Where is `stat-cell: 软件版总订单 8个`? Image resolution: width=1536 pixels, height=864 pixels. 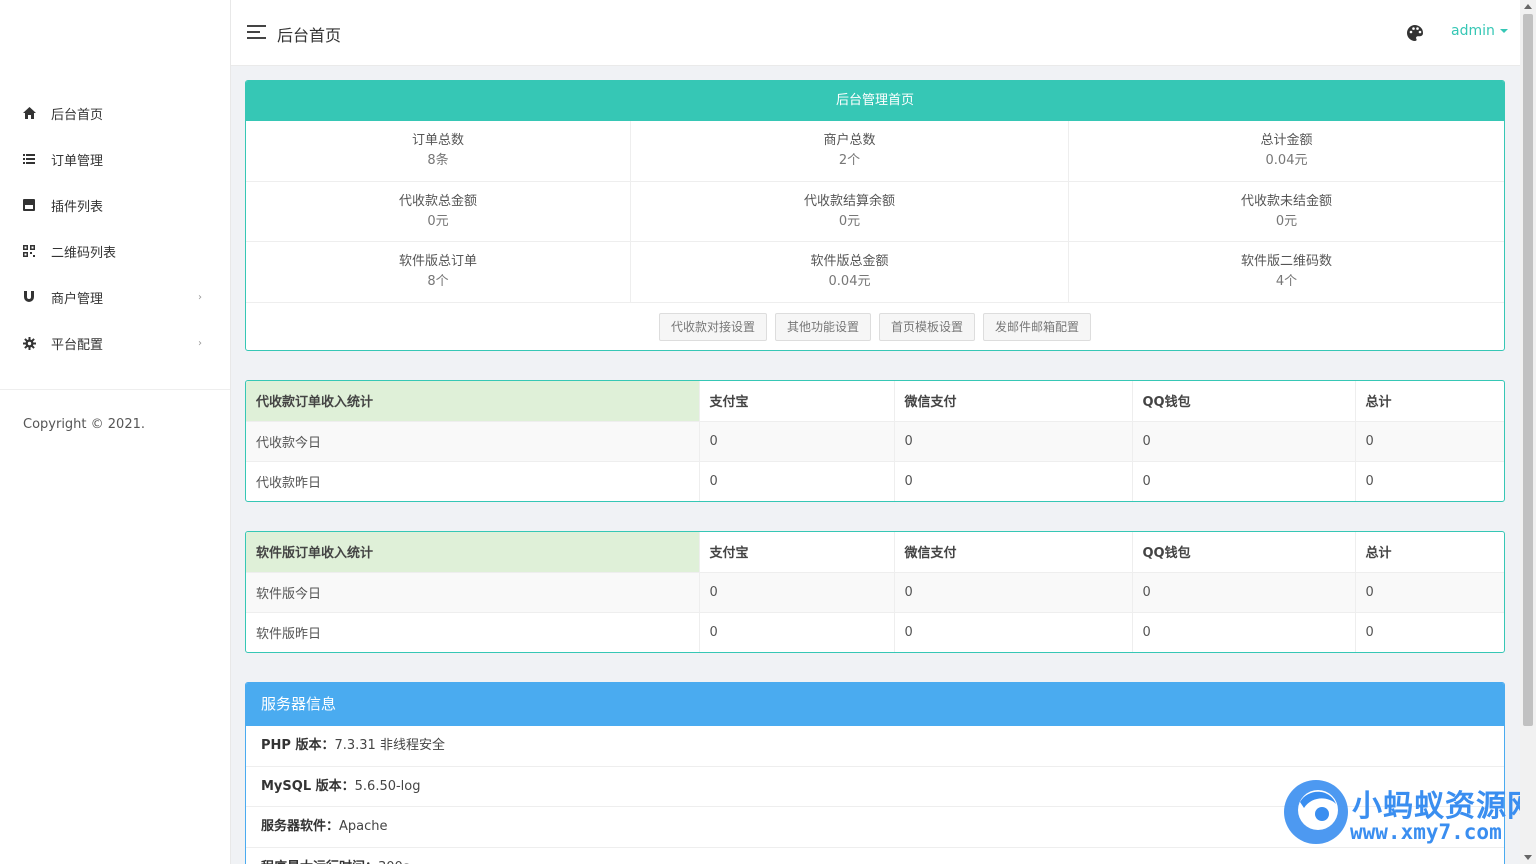 stat-cell: 软件版总订单 8个 is located at coordinates (438, 272).